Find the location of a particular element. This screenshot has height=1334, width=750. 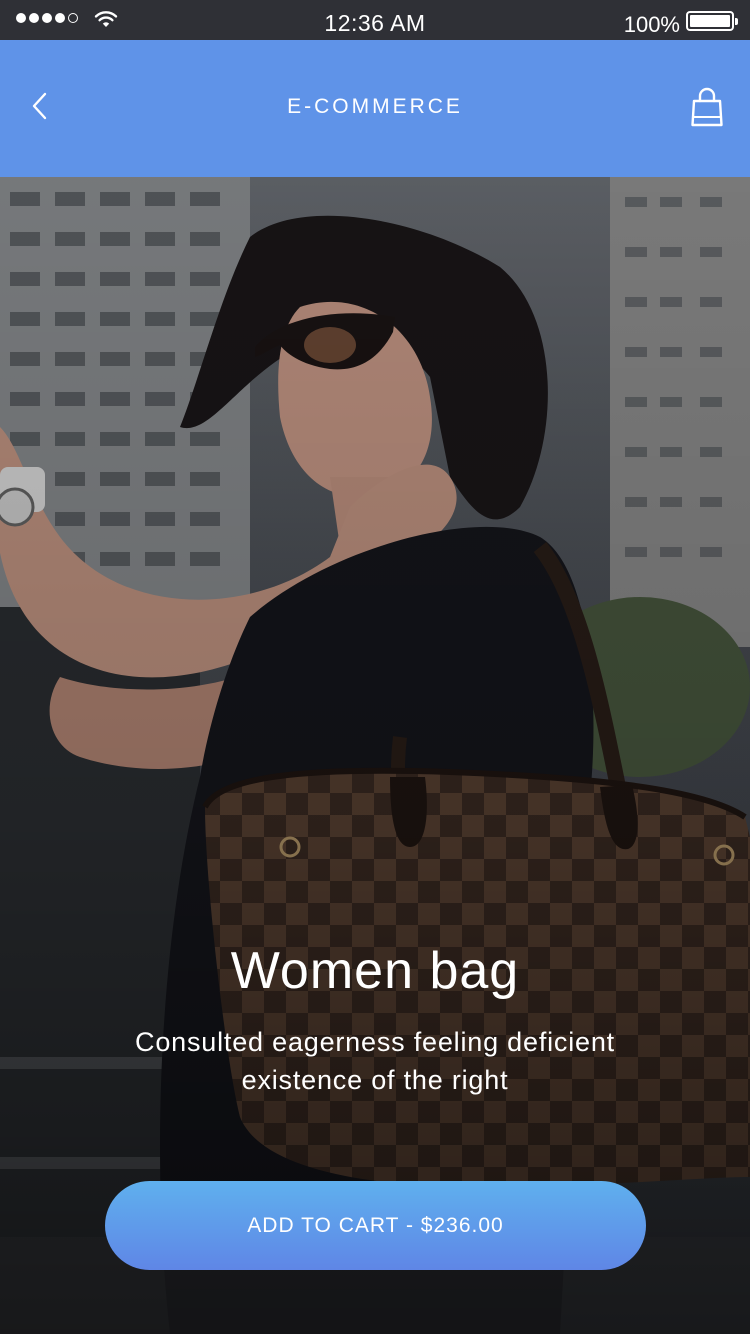

add-to-cart-label: ADD TO CART - $236.00 is located at coordinates (375, 1225).